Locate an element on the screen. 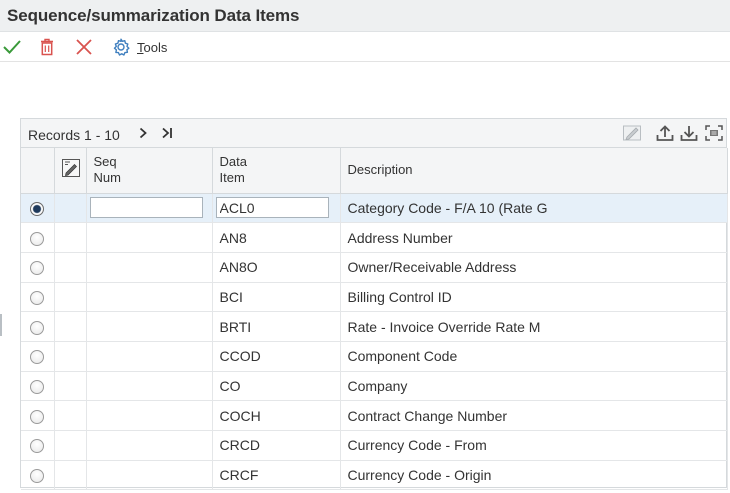  download-button is located at coordinates (689, 133).